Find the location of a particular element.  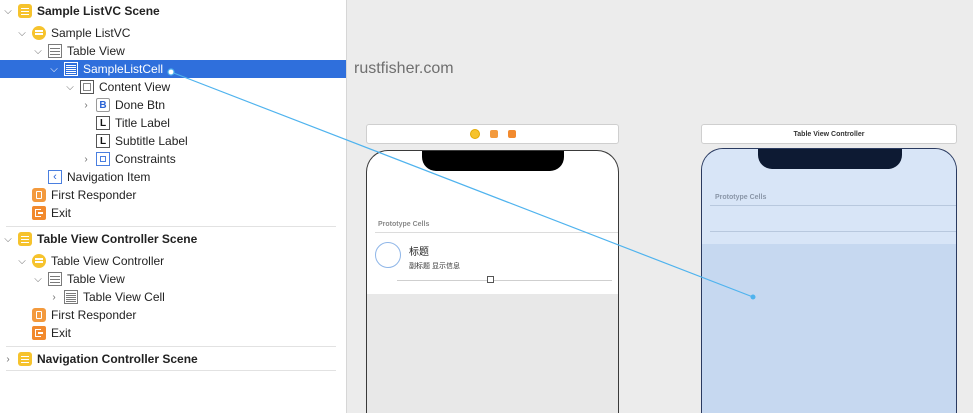

outline-row-label: Done Btn is located at coordinates (140, 105).